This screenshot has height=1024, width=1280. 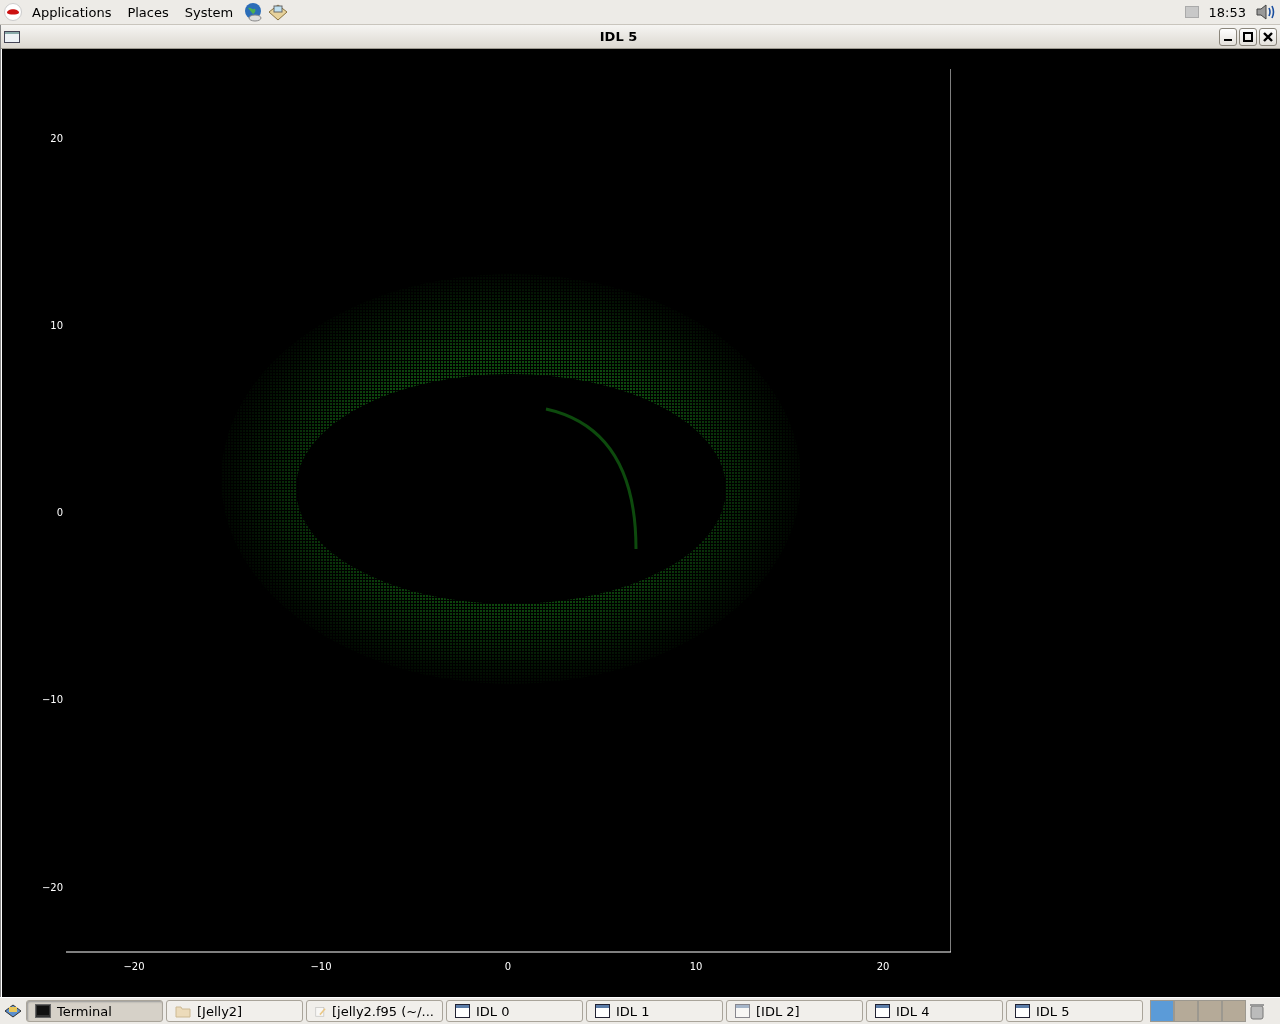 I want to click on y-tick-label: 0, so click(x=59, y=512).